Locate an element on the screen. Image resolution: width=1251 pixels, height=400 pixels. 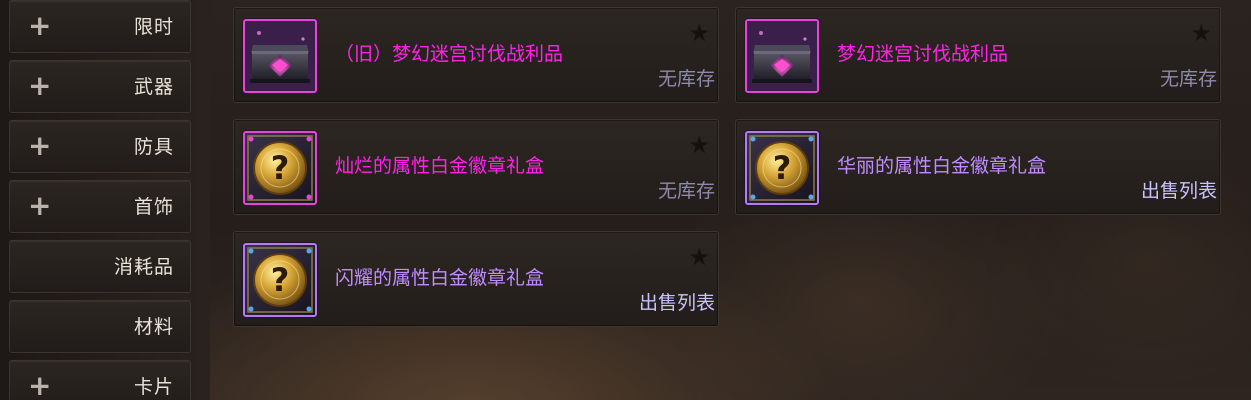
category-label: 限时 is located at coordinates (153, 27).